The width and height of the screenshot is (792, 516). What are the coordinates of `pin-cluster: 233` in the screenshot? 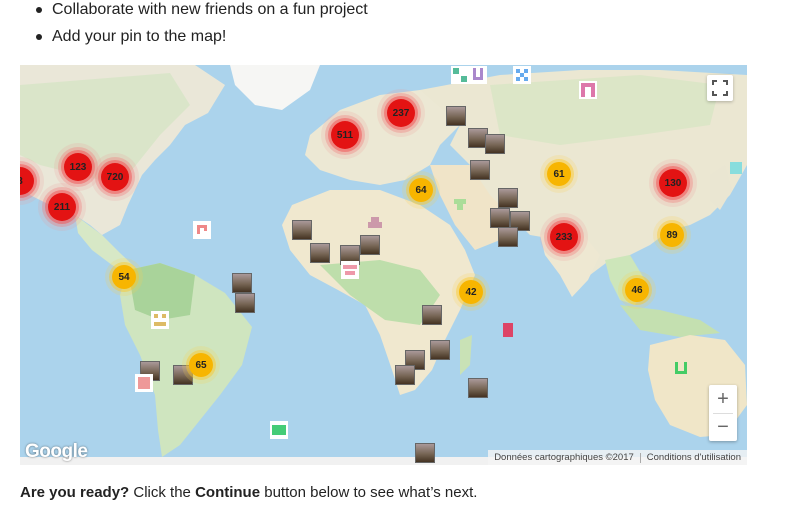 It's located at (564, 237).